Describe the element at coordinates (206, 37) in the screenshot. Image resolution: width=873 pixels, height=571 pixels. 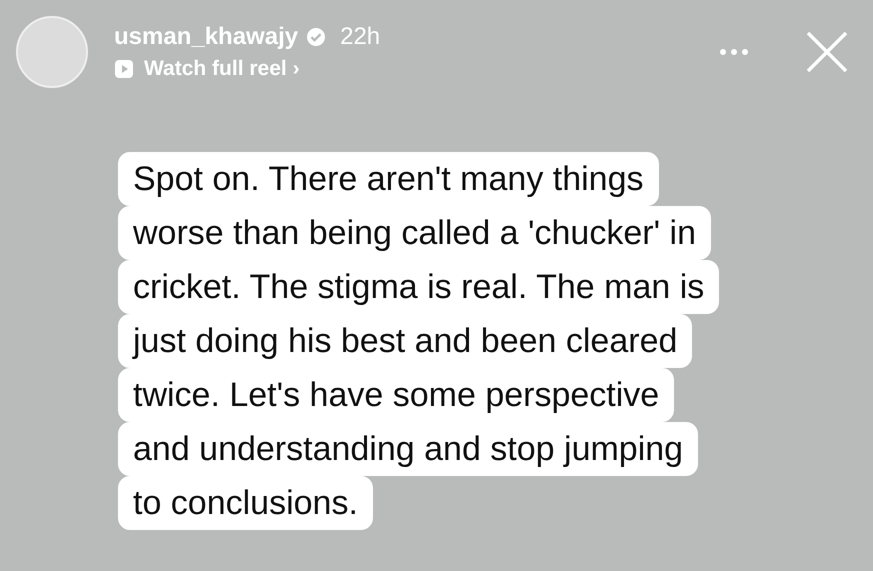
I see `username: usman_khawajy` at that location.